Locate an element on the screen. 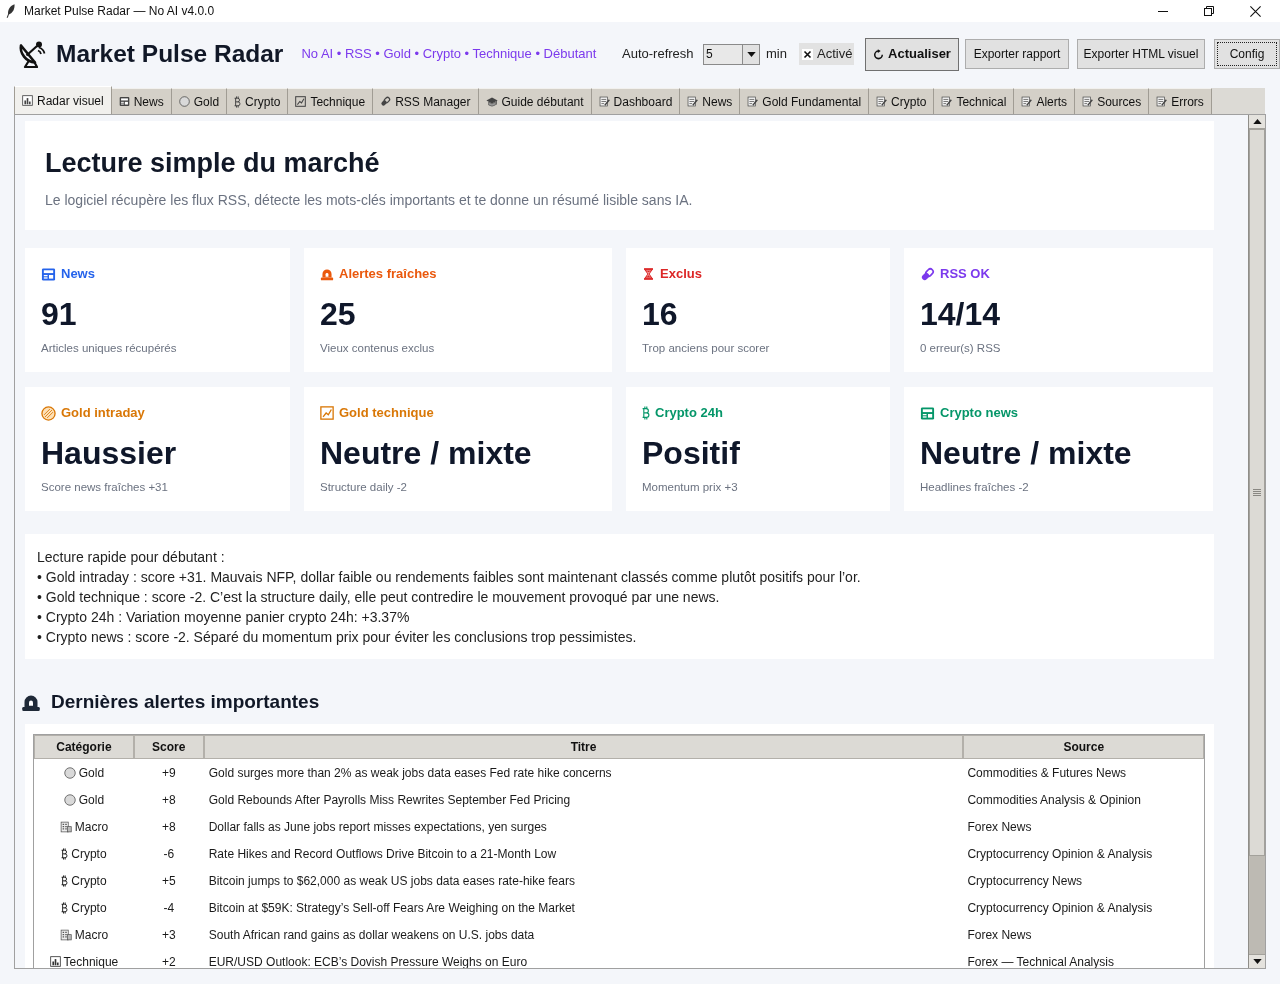 This screenshot has height=984, width=1280. toolbar-button: Actualiser is located at coordinates (912, 54).